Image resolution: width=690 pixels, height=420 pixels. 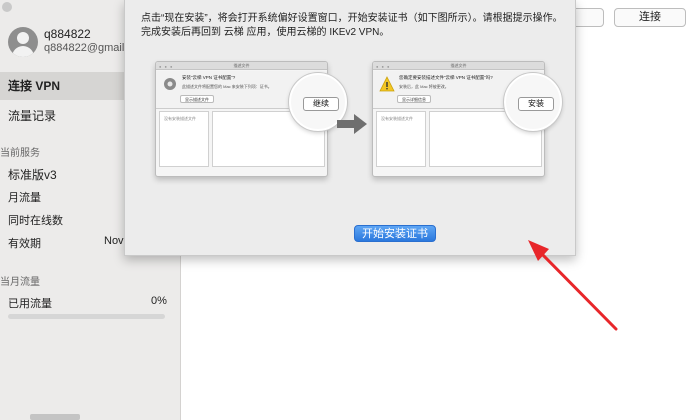 What do you see at coordinates (86, 316) in the screenshot?
I see `traffic-progress-bar` at bounding box center [86, 316].